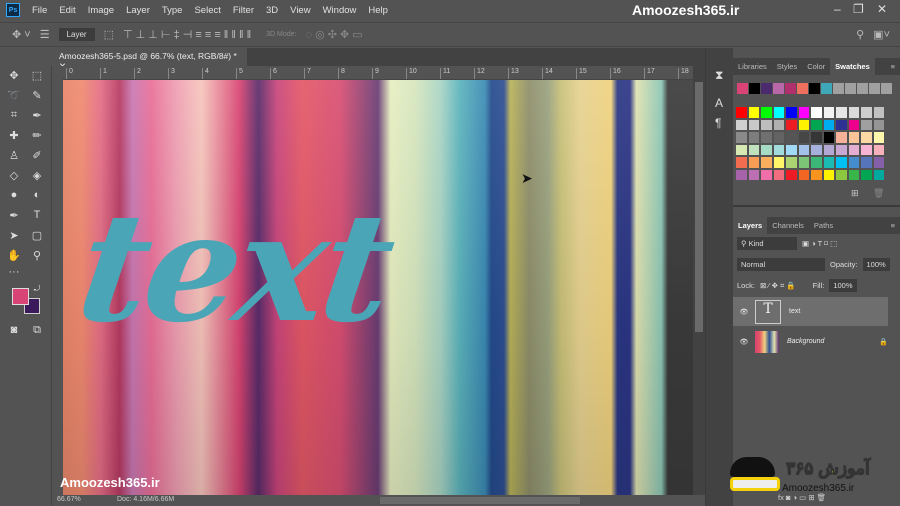 This screenshot has width=900, height=506. I want to click on tab-styles: Styles, so click(787, 66).